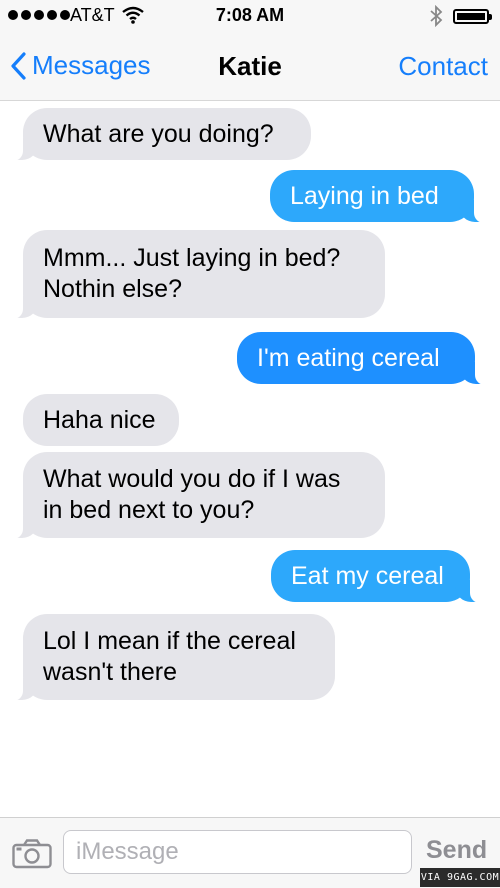 The height and width of the screenshot is (888, 500). What do you see at coordinates (237, 852) in the screenshot?
I see `imessage-input` at bounding box center [237, 852].